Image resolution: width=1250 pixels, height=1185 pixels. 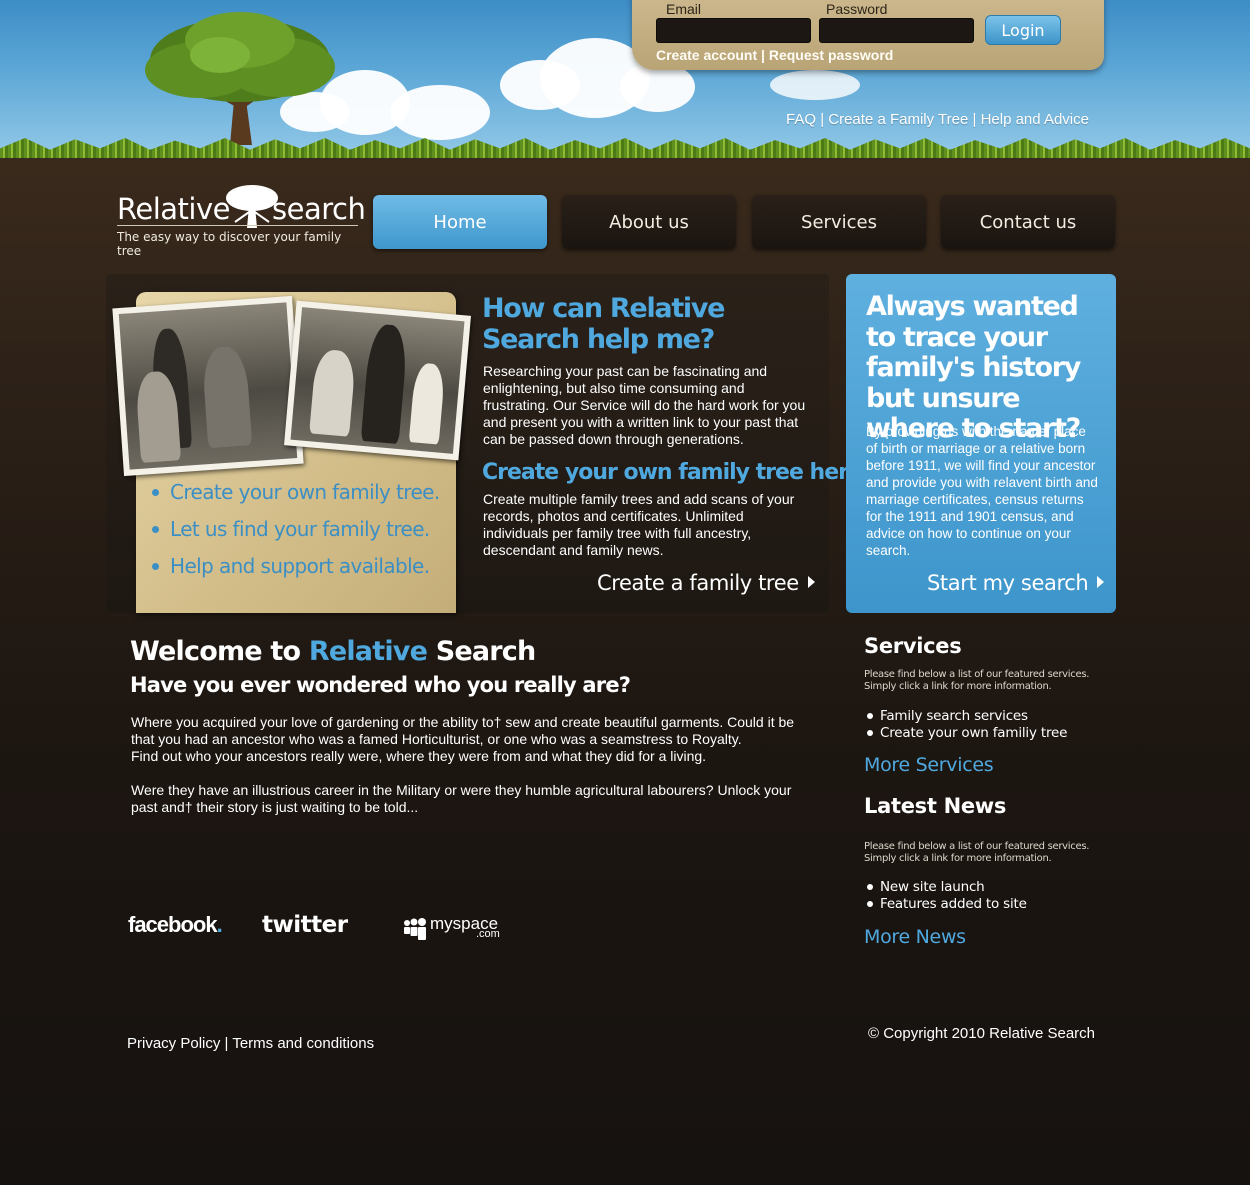 What do you see at coordinates (929, 765) in the screenshot?
I see `more-services-link: More Services` at bounding box center [929, 765].